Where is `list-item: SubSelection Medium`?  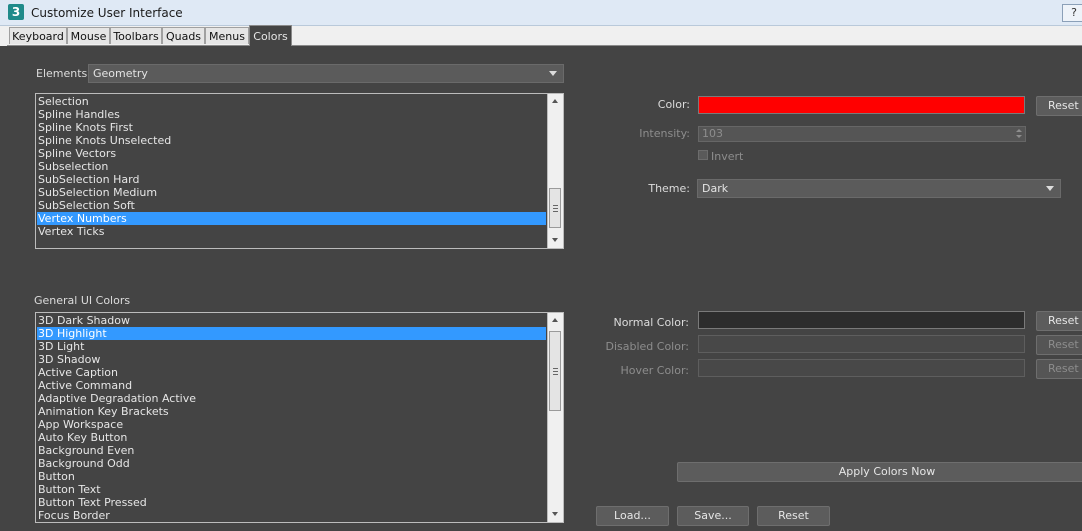
list-item: SubSelection Medium is located at coordinates (291, 192).